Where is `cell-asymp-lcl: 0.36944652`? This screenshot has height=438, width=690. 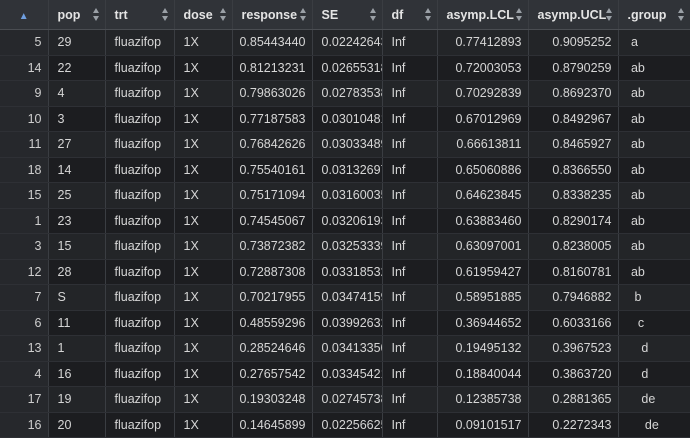 cell-asymp-lcl: 0.36944652 is located at coordinates (483, 323).